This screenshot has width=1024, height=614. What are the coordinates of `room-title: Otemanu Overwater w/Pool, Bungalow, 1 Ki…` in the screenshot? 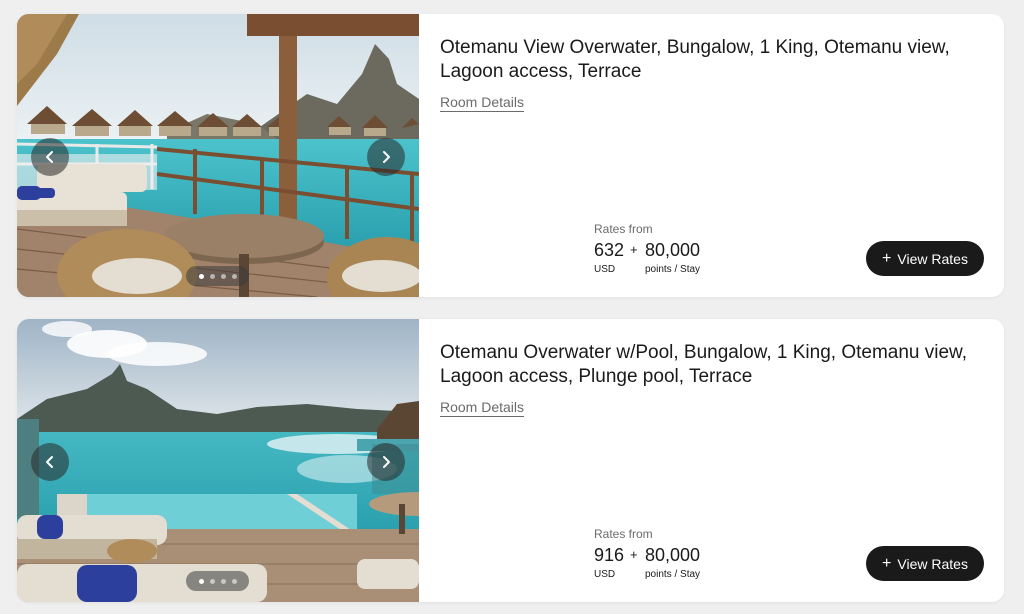 It's located at (703, 364).